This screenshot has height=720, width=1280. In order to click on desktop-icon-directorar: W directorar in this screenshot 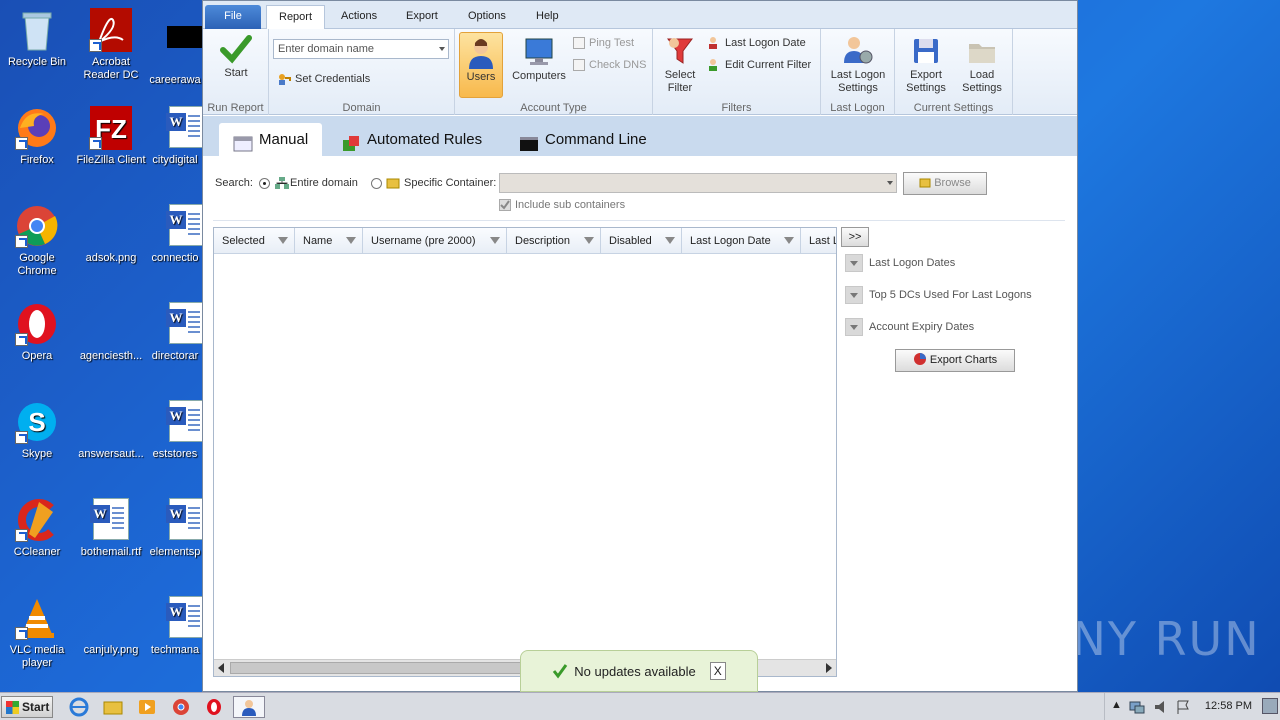, I will do `click(175, 332)`.